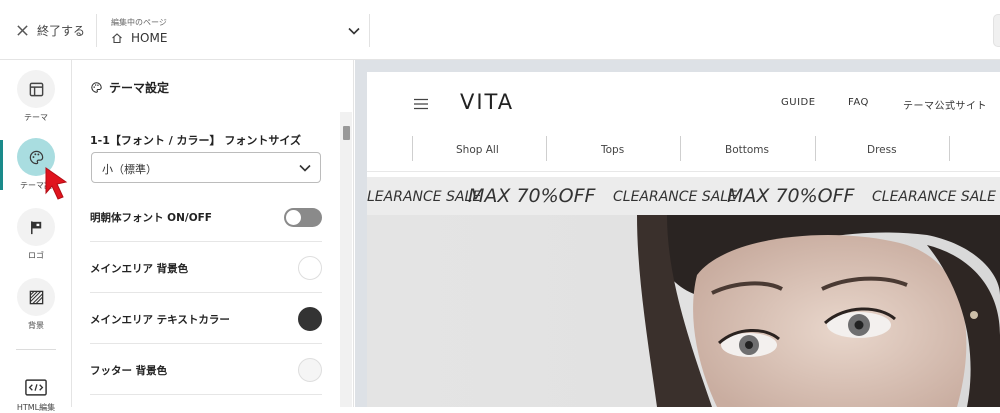 The height and width of the screenshot is (413, 1000). What do you see at coordinates (303, 217) in the screenshot?
I see `mincho-font-toggle` at bounding box center [303, 217].